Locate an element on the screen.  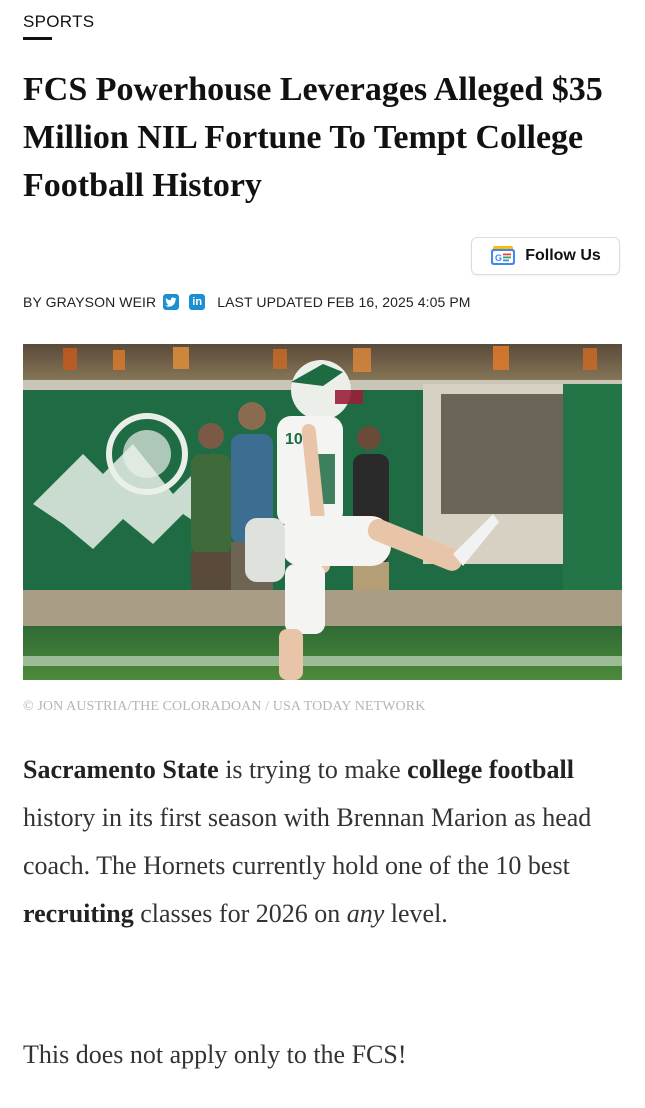
follow-us-label: Follow Us is located at coordinates (563, 255).